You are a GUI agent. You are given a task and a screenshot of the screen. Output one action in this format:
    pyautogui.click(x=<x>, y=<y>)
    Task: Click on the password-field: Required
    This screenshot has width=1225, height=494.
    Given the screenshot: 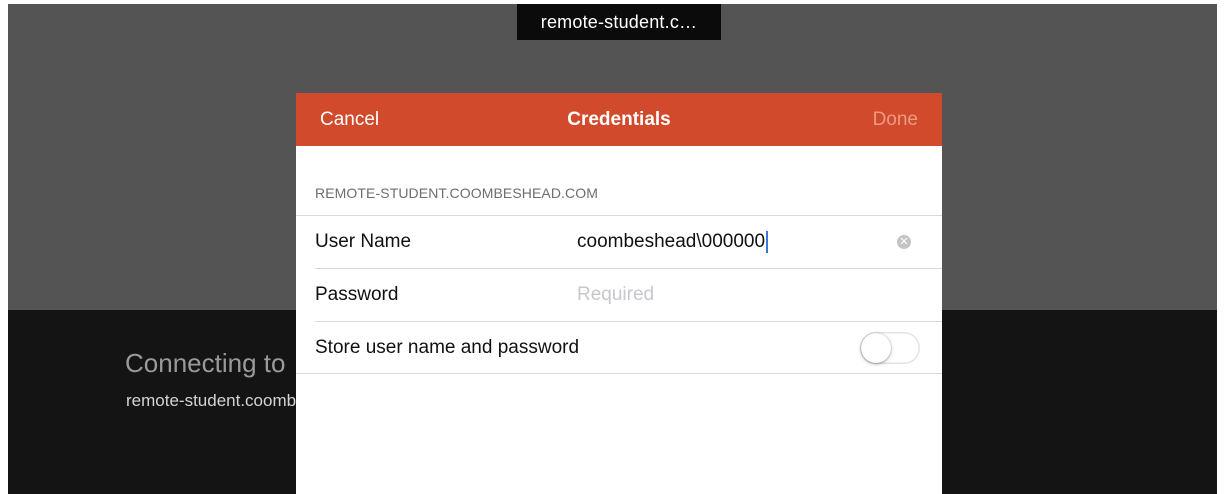 What is the action you would take?
    pyautogui.click(x=615, y=295)
    